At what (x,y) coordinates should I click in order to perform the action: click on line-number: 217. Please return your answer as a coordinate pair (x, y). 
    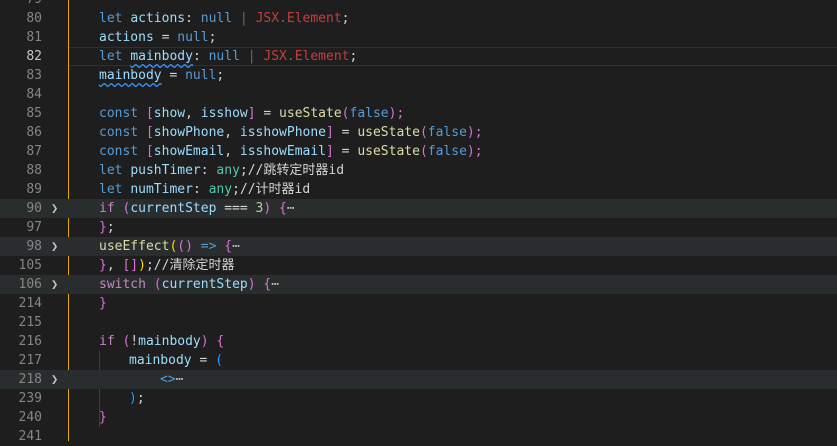
    Looking at the image, I should click on (30, 360).